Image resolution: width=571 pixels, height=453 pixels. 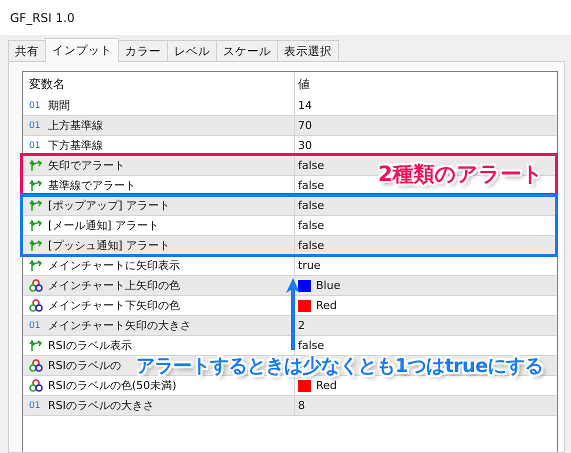 I want to click on parameter-value: 8, so click(x=301, y=405).